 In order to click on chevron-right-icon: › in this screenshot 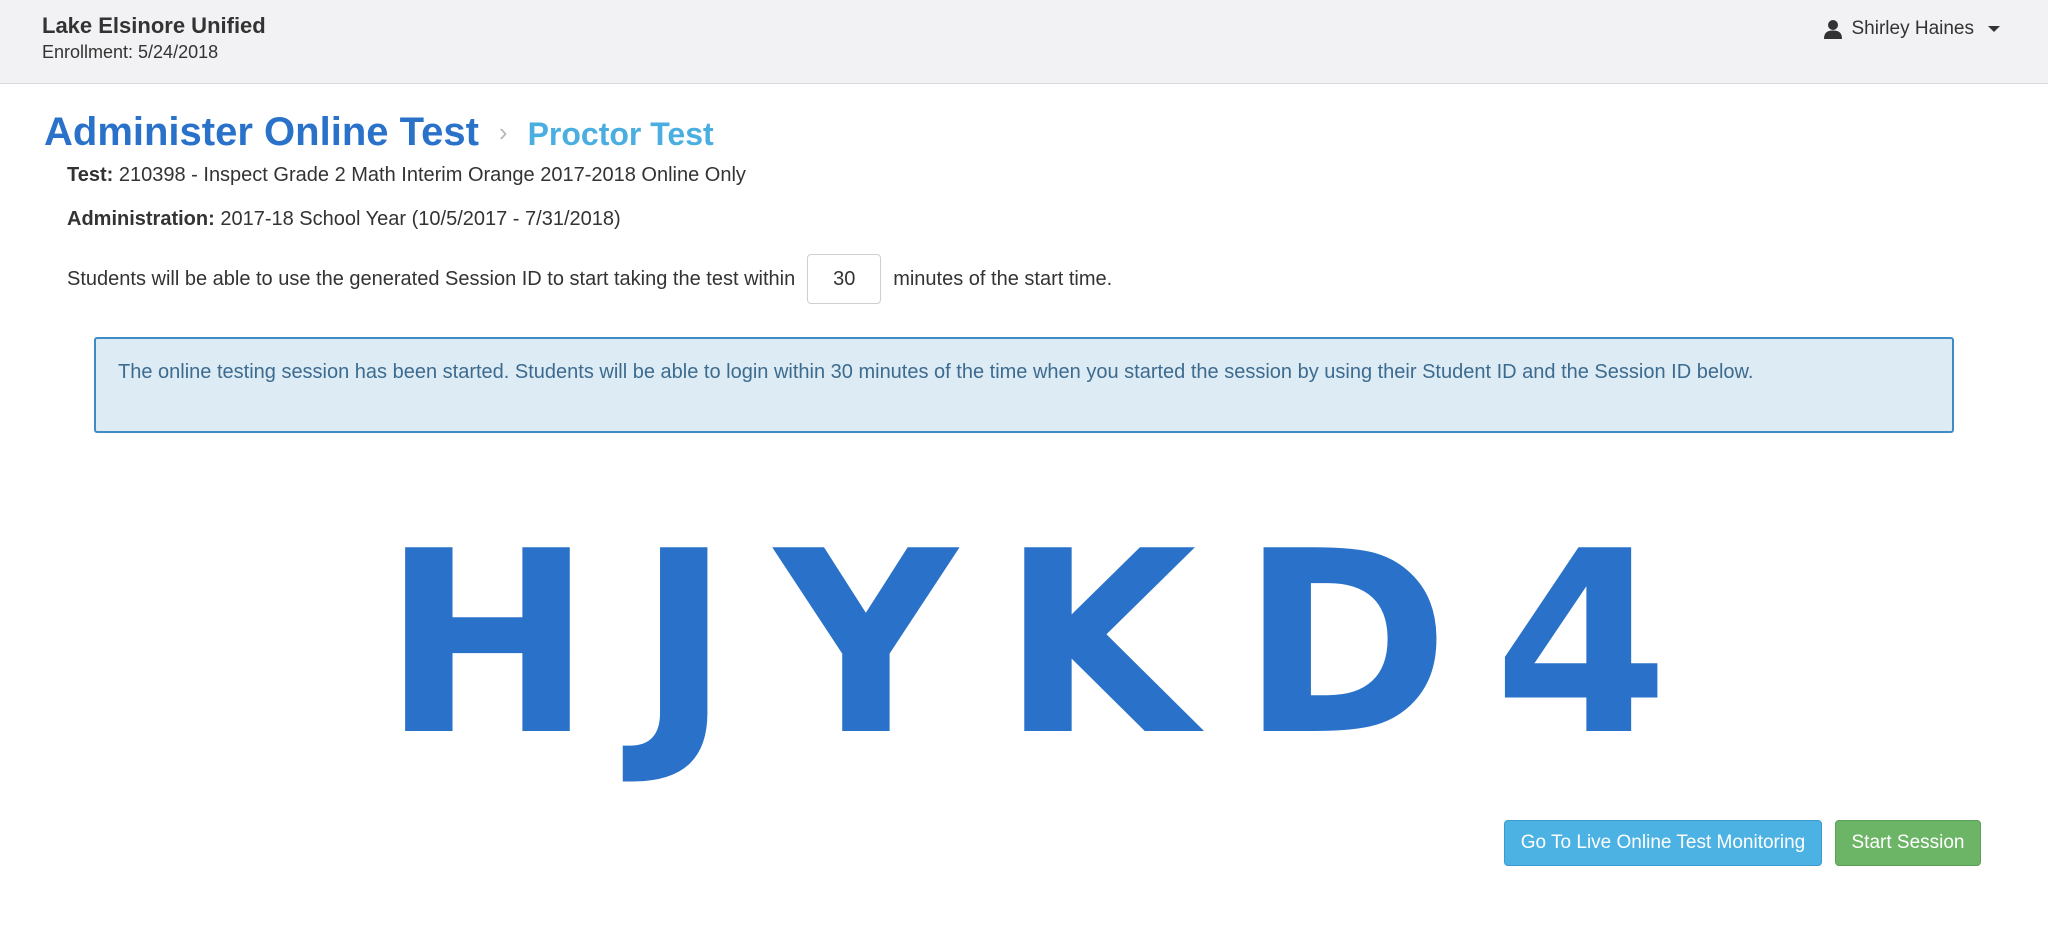, I will do `click(503, 132)`.